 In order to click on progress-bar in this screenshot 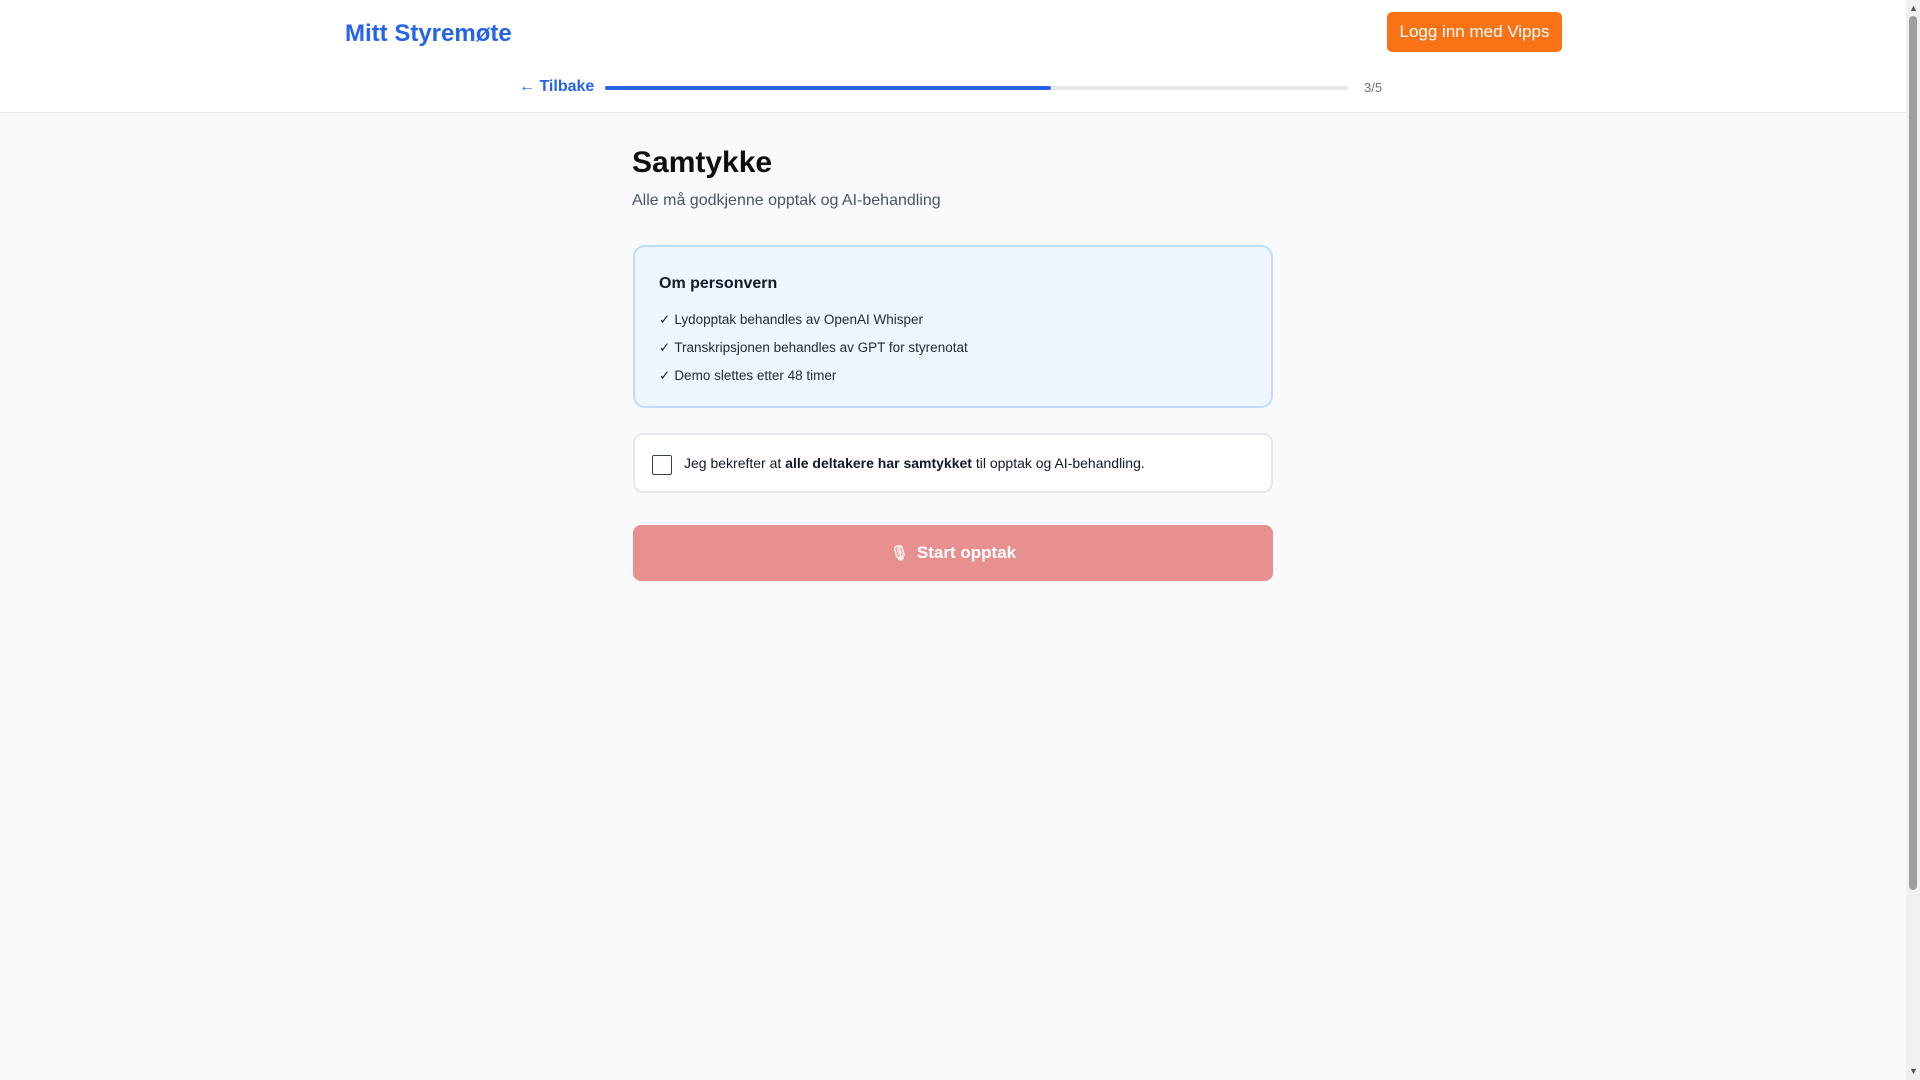, I will do `click(976, 88)`.